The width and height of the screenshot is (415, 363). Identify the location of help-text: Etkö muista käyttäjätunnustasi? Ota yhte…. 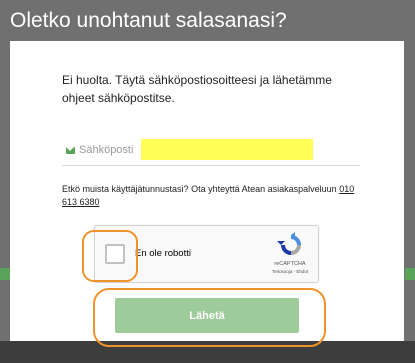
(212, 196).